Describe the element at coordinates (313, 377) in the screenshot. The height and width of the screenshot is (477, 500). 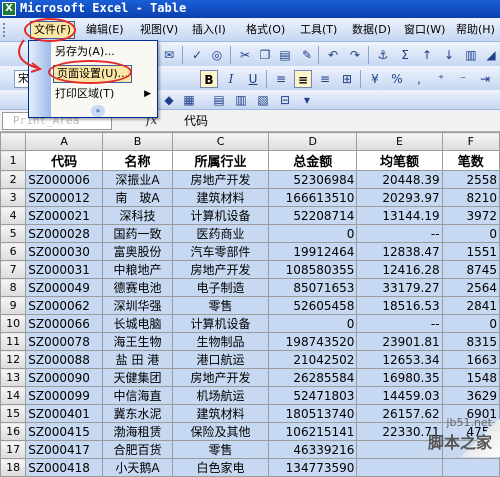
I see `cell: 26285584` at that location.